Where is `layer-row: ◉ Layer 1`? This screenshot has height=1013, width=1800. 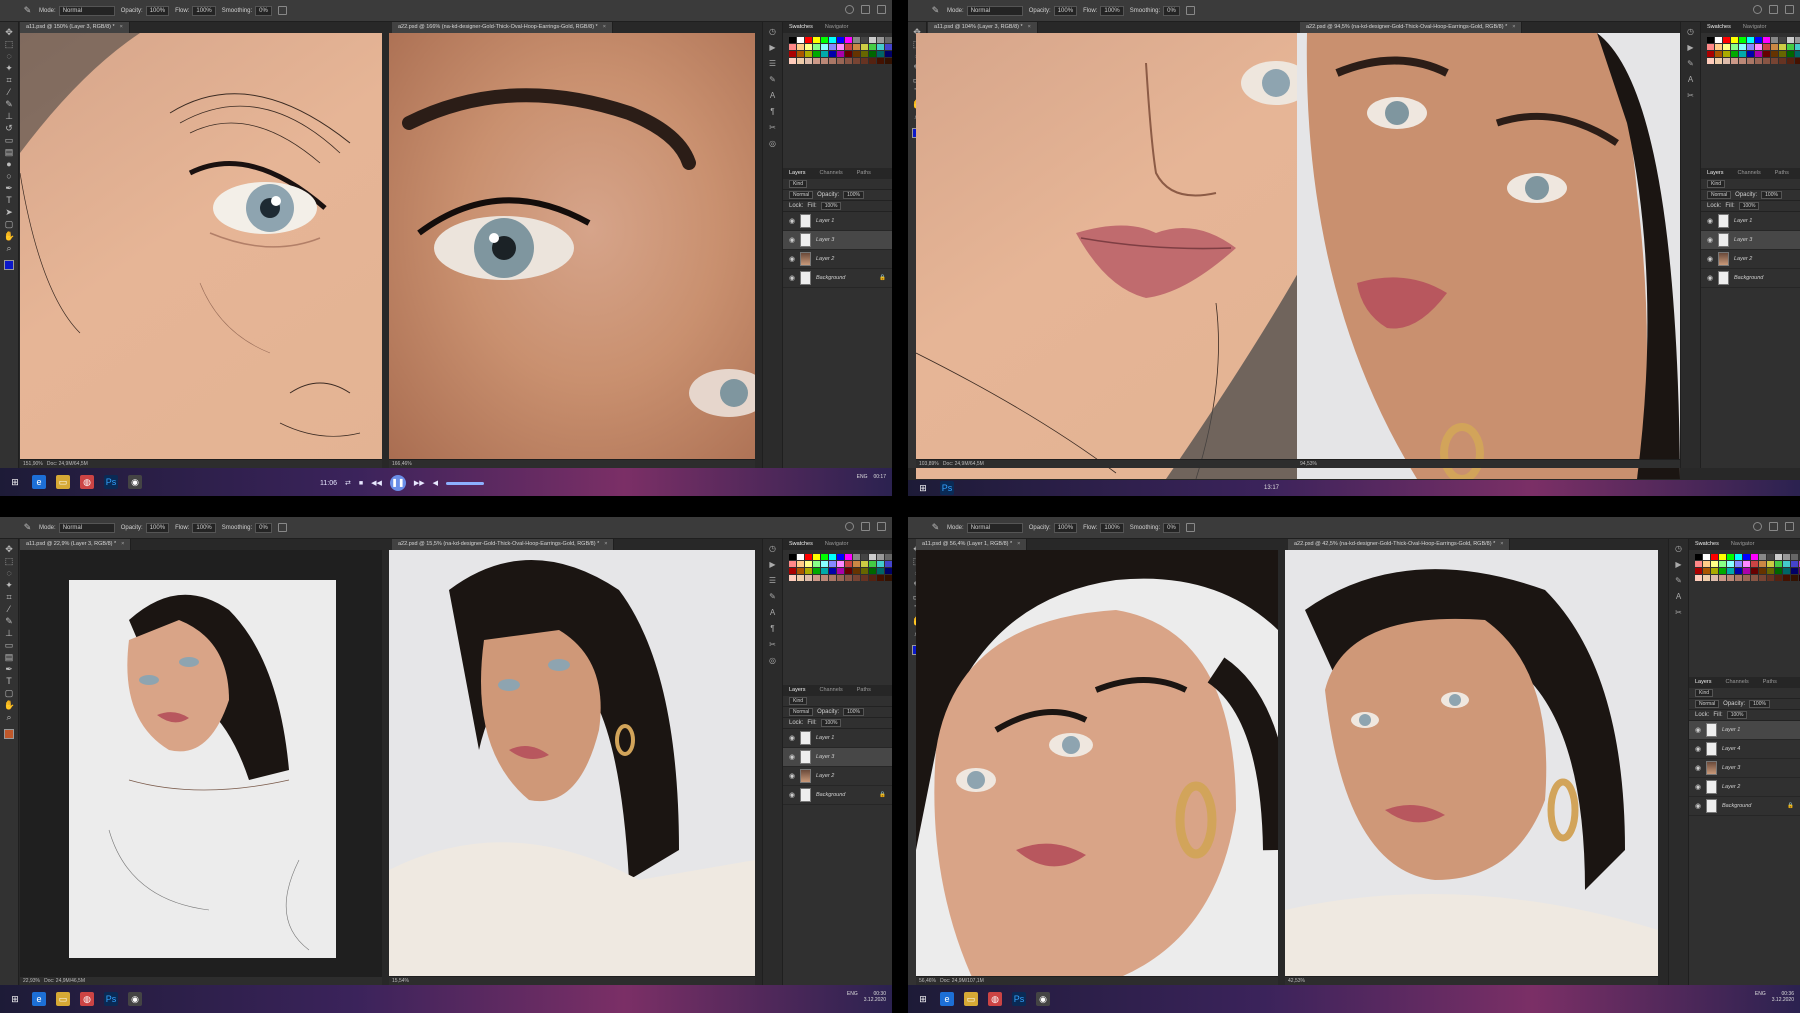
layer-row: ◉ Layer 1 is located at coordinates (837, 738).